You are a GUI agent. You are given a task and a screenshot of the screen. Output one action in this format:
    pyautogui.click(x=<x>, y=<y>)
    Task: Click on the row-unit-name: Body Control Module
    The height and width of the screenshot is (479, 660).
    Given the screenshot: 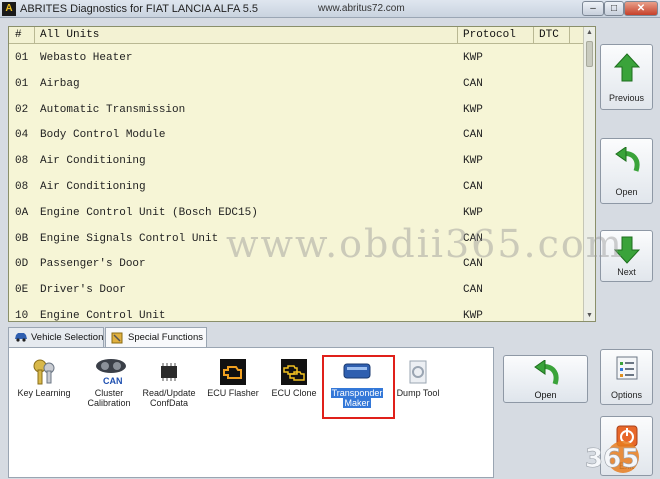 What is the action you would take?
    pyautogui.click(x=103, y=135)
    